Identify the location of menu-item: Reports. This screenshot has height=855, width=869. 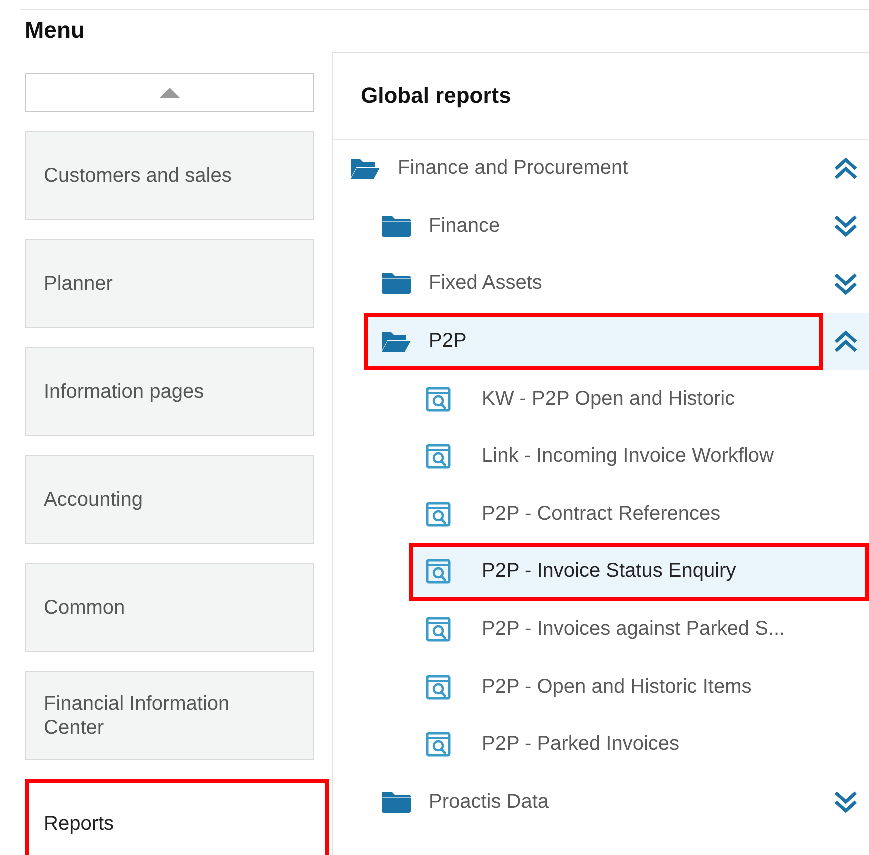
(177, 817).